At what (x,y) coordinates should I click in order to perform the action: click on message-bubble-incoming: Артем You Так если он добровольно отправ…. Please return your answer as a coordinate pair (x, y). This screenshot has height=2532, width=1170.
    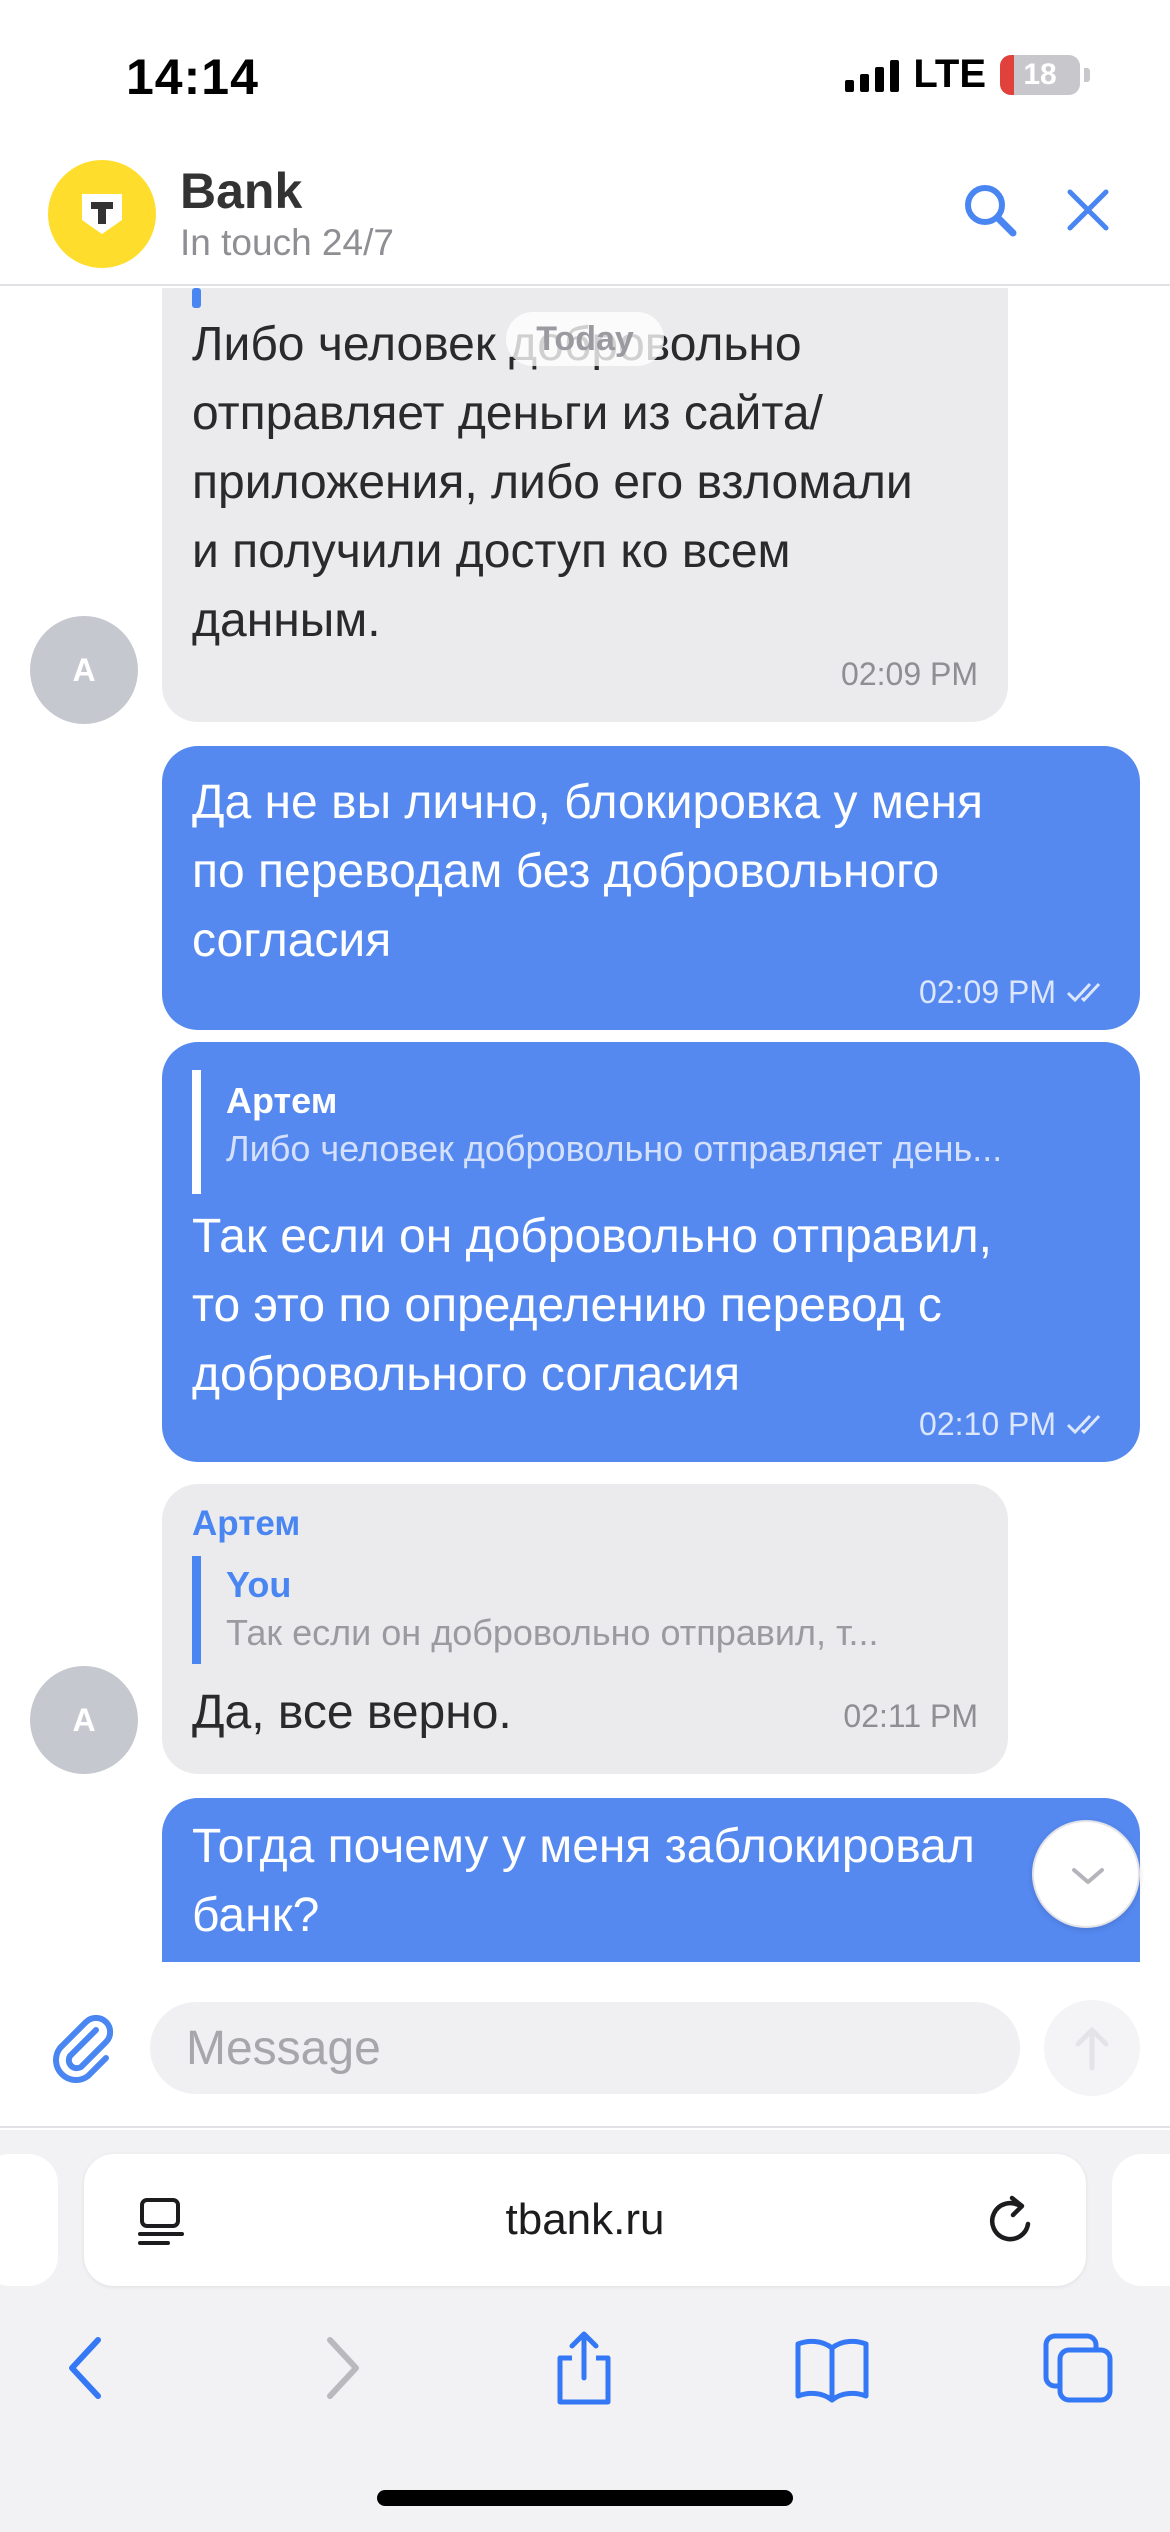
    Looking at the image, I should click on (585, 1629).